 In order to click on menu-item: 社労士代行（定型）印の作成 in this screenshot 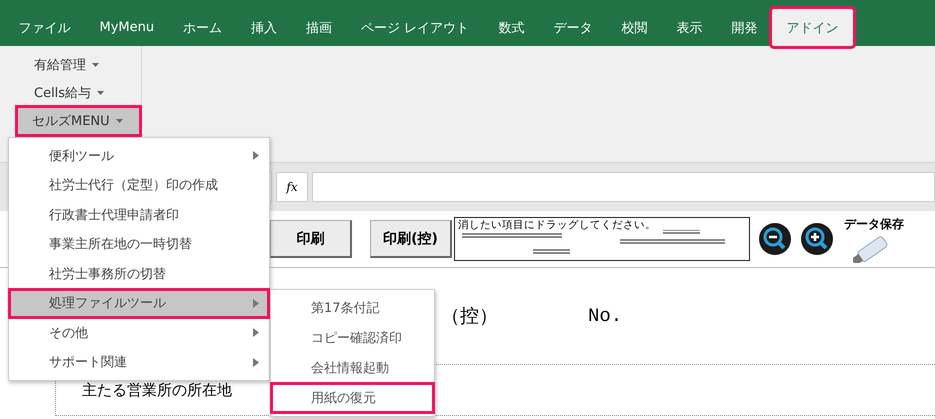, I will do `click(139, 185)`.